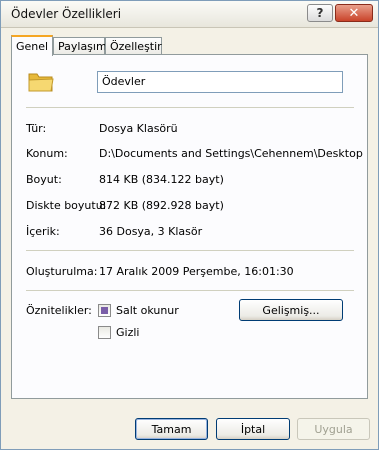  What do you see at coordinates (41, 82) in the screenshot?
I see `folder-icon` at bounding box center [41, 82].